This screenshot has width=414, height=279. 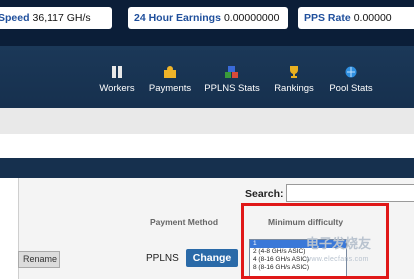 What do you see at coordinates (339, 243) in the screenshot?
I see `watermark-text: 电子发烧友` at bounding box center [339, 243].